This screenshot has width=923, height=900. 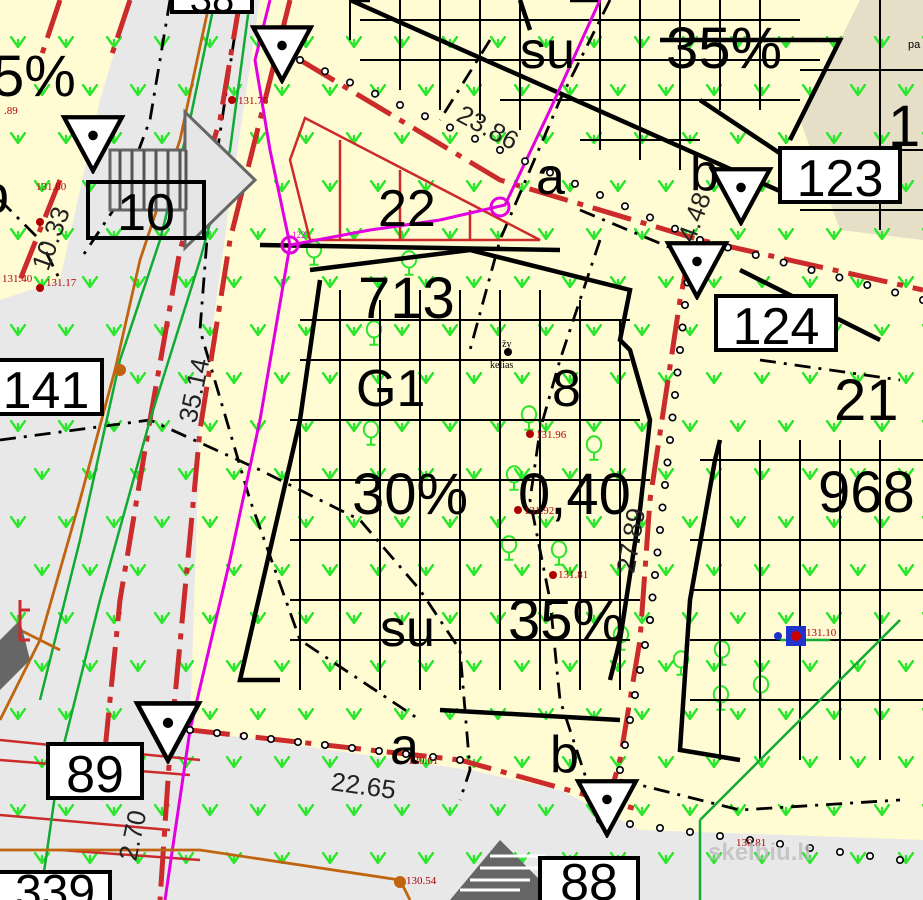 I want to click on label-b-bottom: b, so click(x=564, y=755).